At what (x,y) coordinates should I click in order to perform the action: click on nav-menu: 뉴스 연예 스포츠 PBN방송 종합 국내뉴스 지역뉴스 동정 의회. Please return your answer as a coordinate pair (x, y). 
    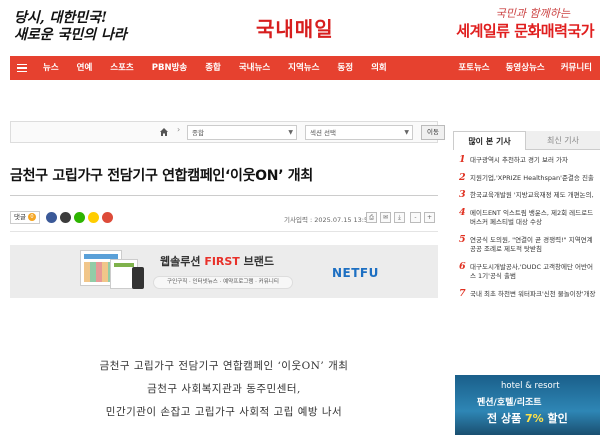
    Looking at the image, I should click on (203, 68).